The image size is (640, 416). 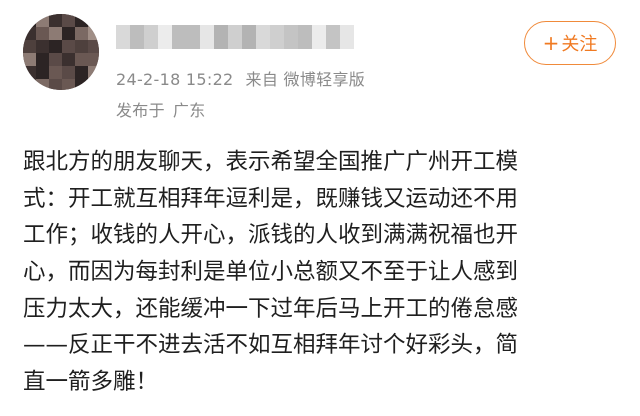 I want to click on post-body-line: 跟北方的朋友聊天，表示希望全国推广广州开工模, so click(x=271, y=162).